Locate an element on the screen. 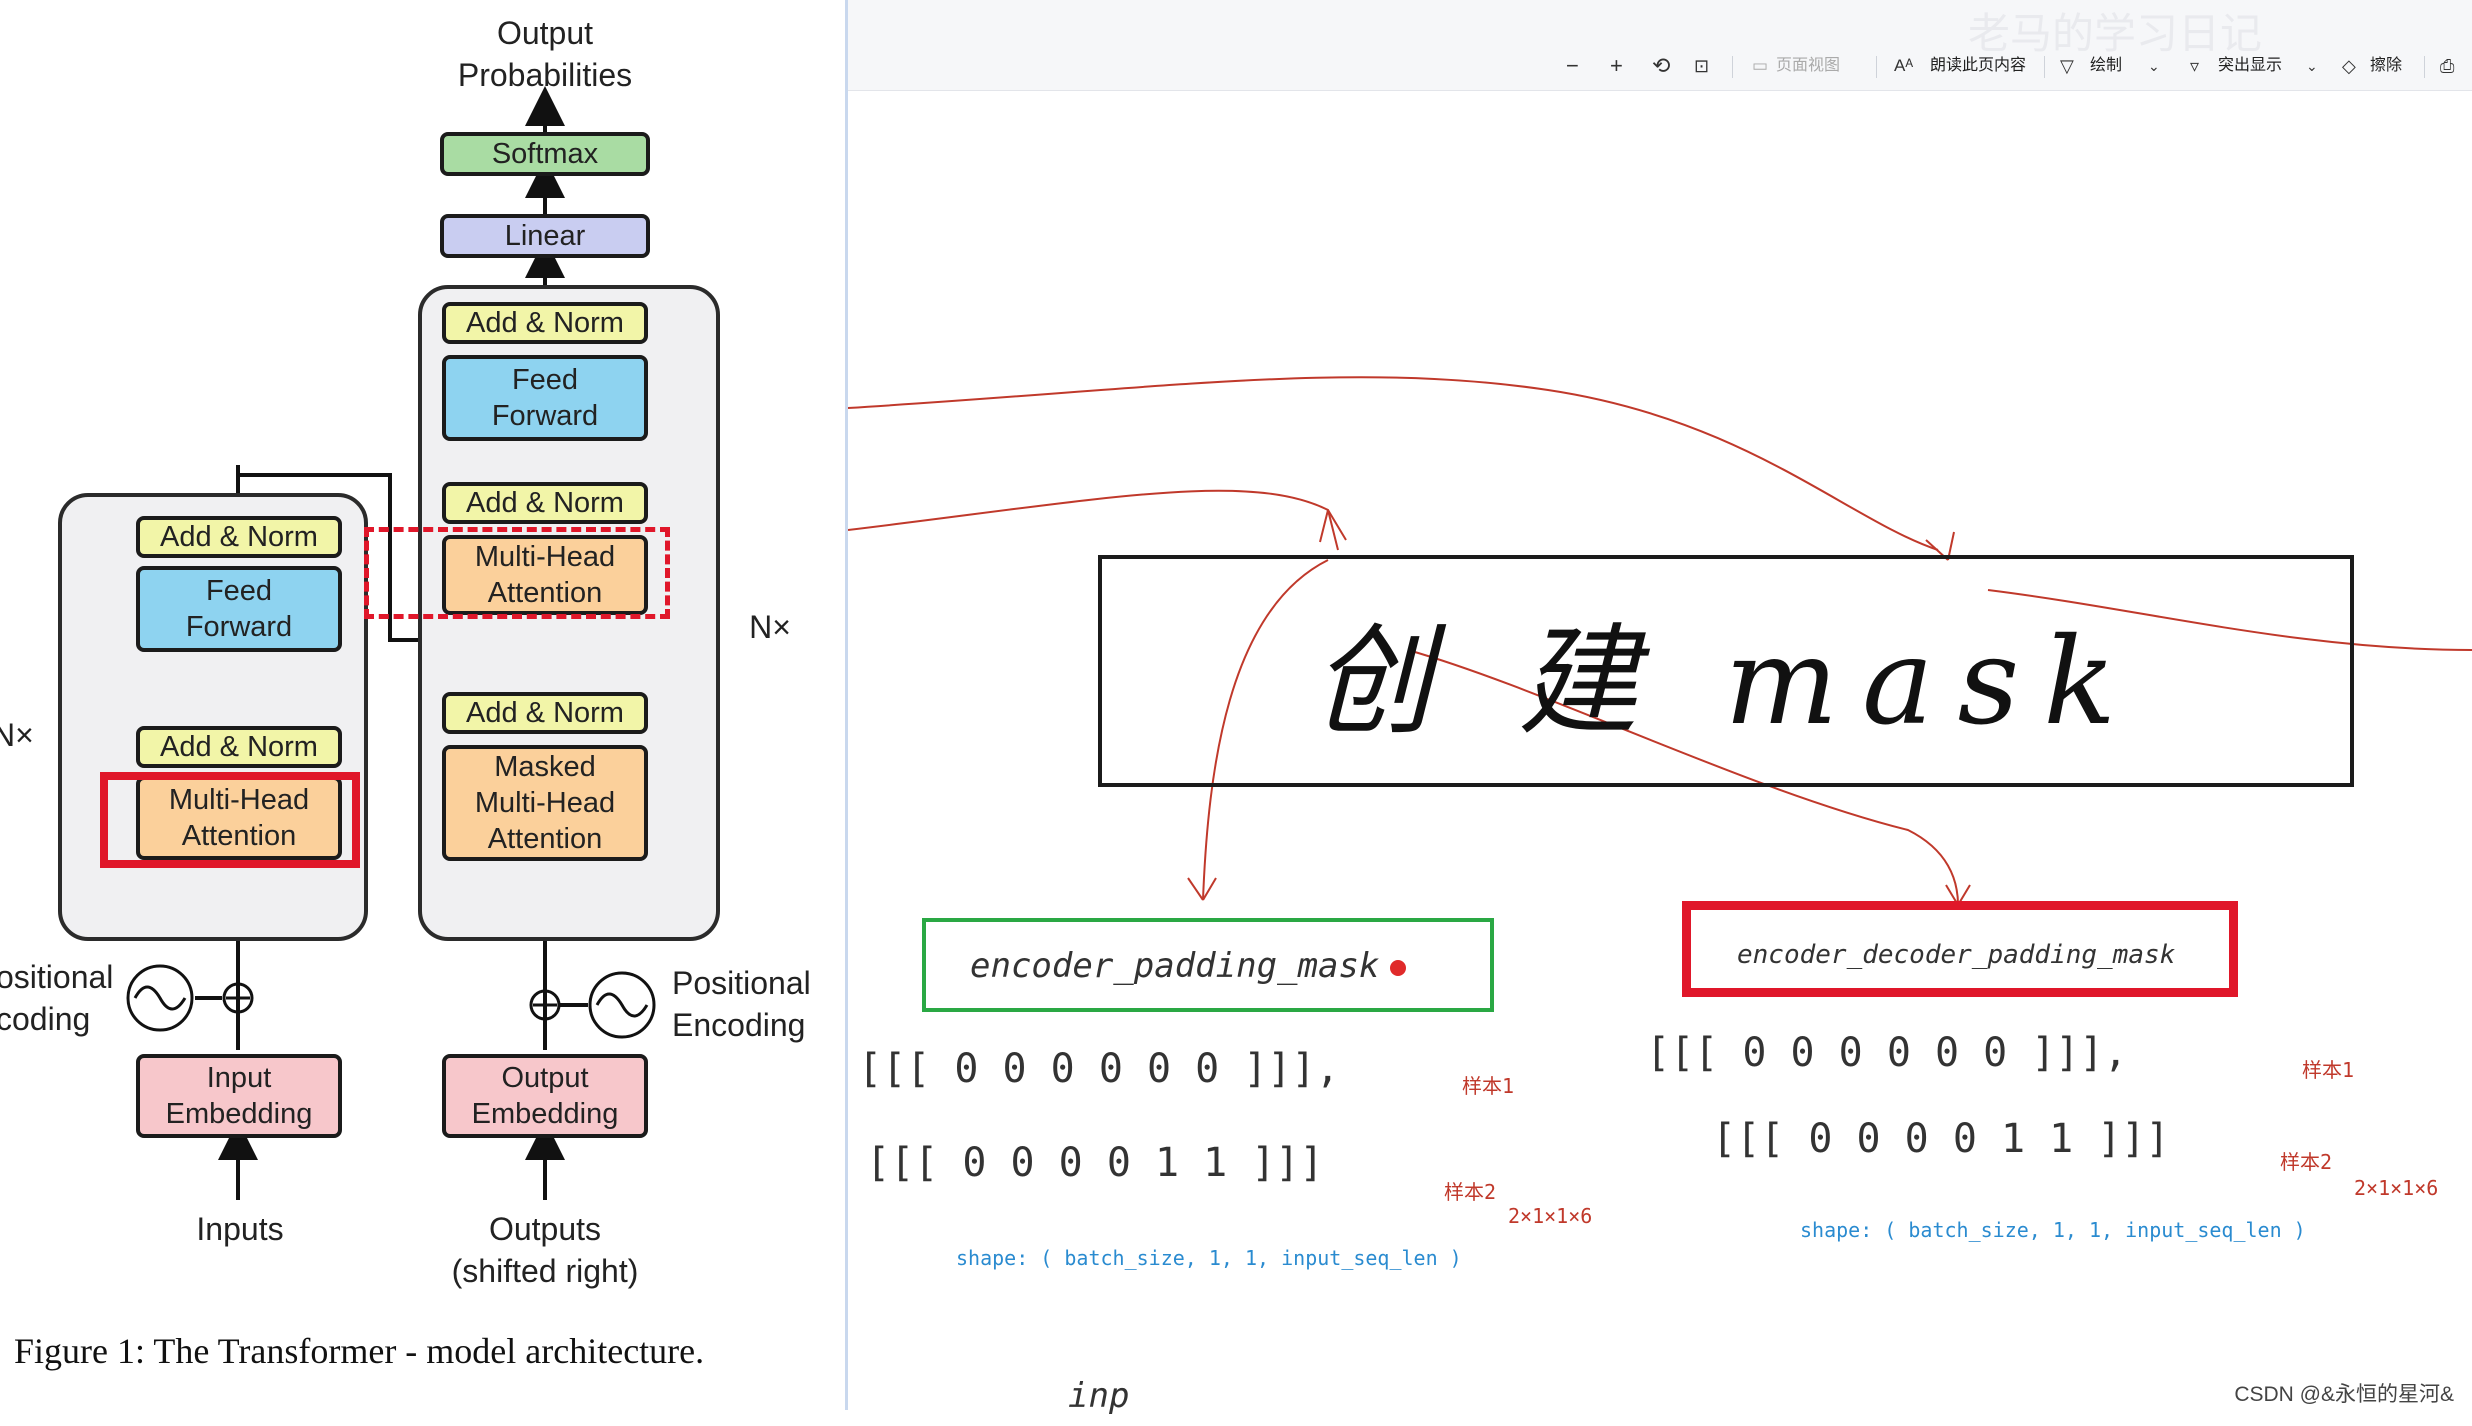 The width and height of the screenshot is (2472, 1426). decoder-mask-row-2: [[[ 0 0 0 0 1 1 ]]] is located at coordinates (1941, 1139).